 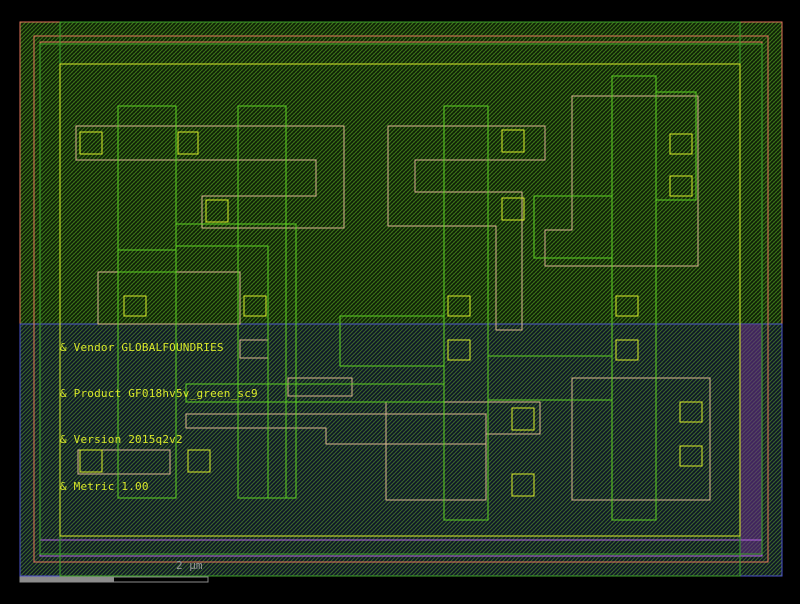 I want to click on purple-boundary, so click(x=751, y=440).